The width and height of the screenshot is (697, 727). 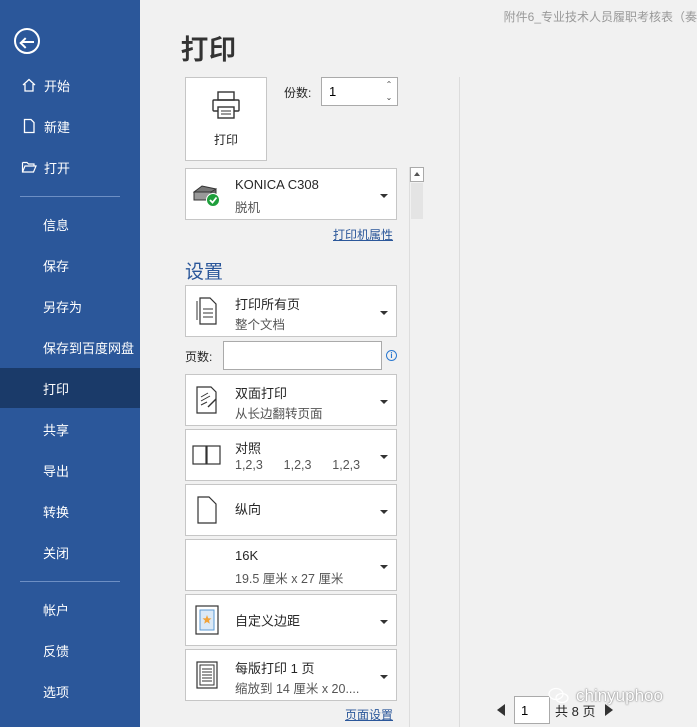 What do you see at coordinates (391, 355) in the screenshot?
I see `info-icon: i` at bounding box center [391, 355].